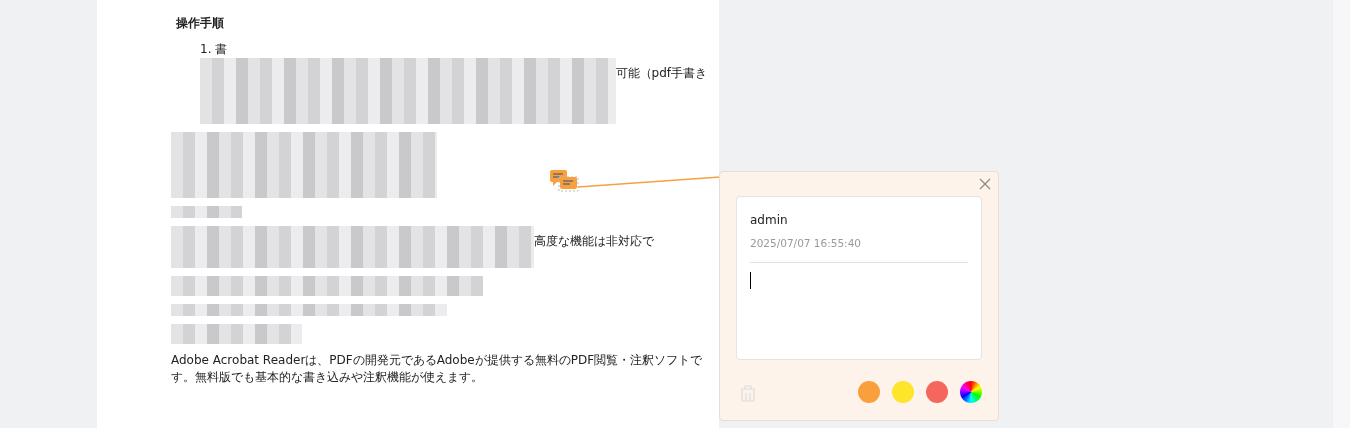  Describe the element at coordinates (594, 241) in the screenshot. I see `text-fragment: 高度な機能は非対応で` at that location.